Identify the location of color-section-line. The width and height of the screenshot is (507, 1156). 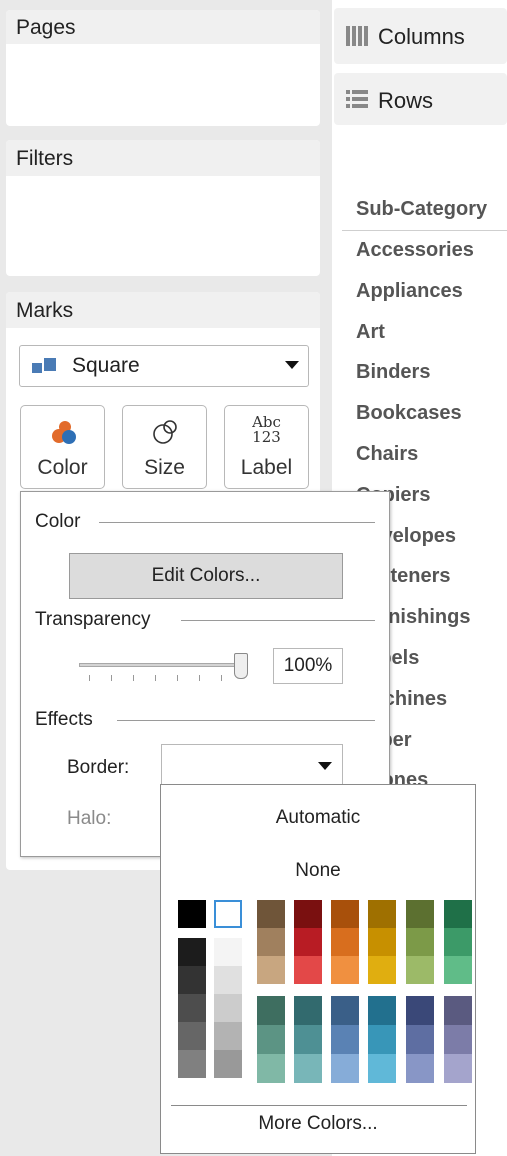
(237, 522).